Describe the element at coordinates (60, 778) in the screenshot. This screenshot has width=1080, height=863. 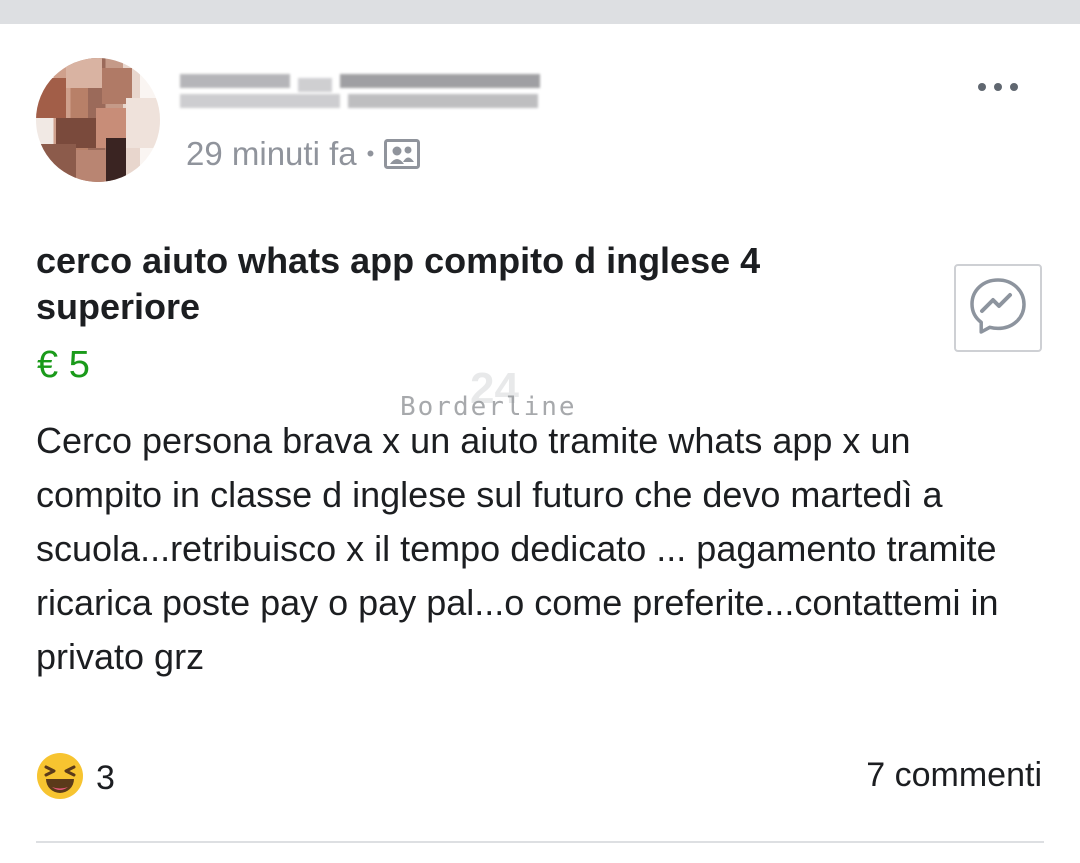
I see `laughing-emoji-icon` at that location.